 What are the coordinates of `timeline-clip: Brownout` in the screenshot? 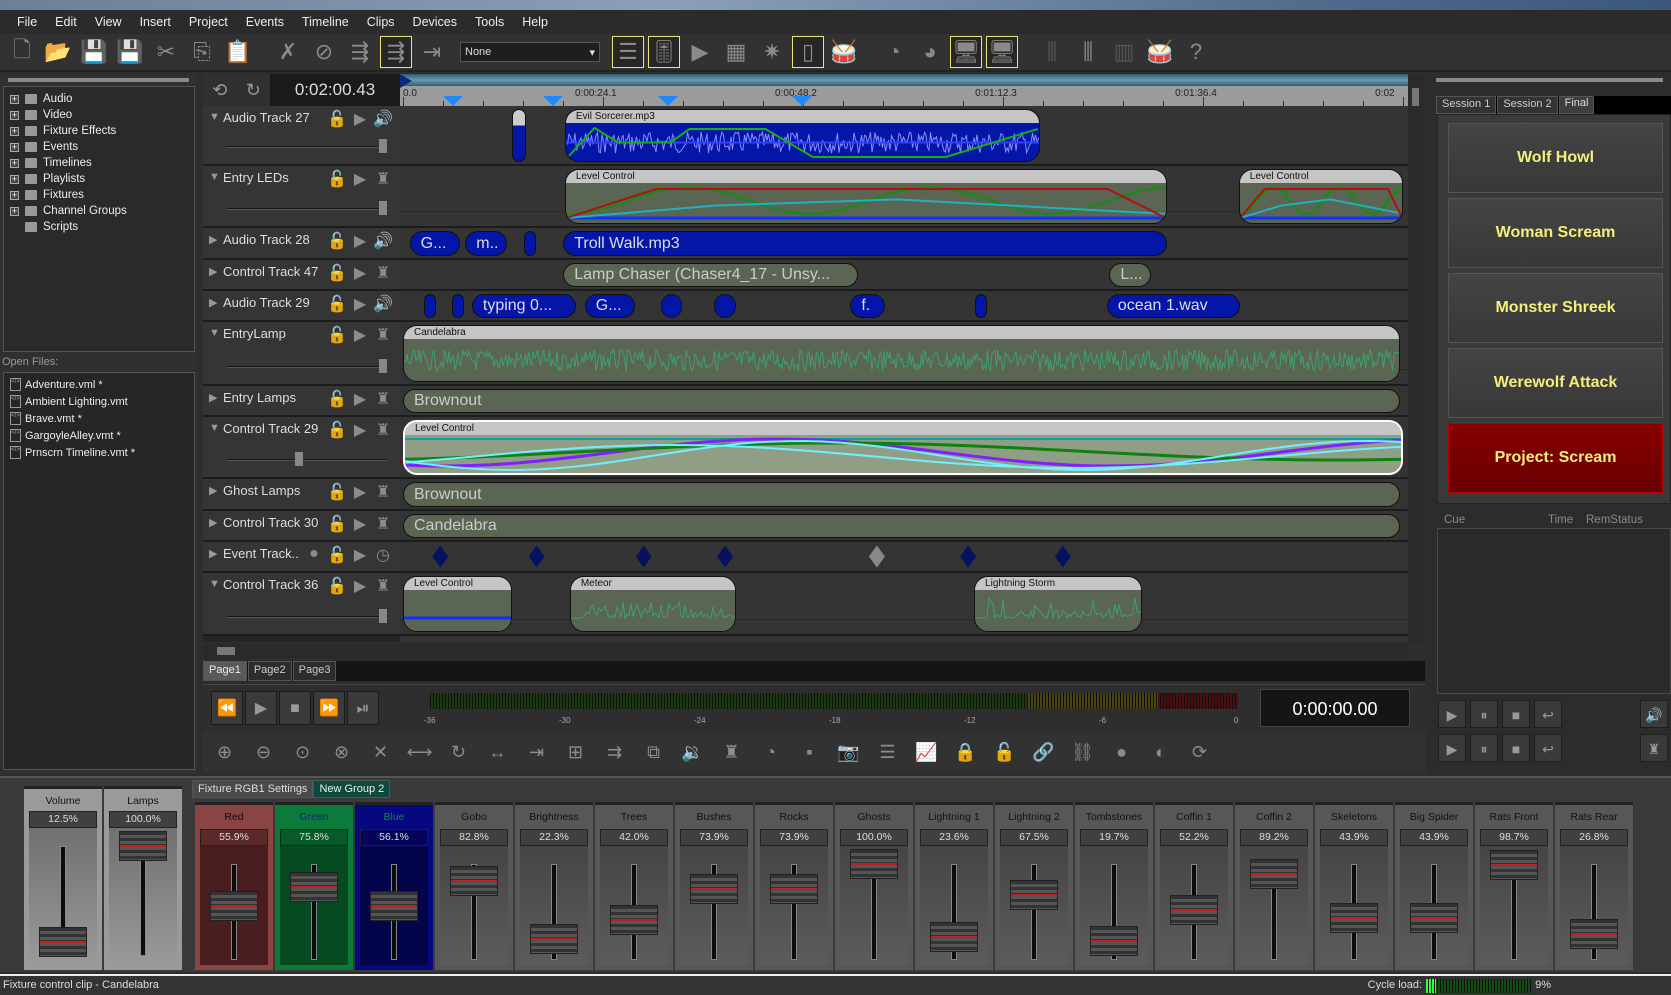 It's located at (901, 494).